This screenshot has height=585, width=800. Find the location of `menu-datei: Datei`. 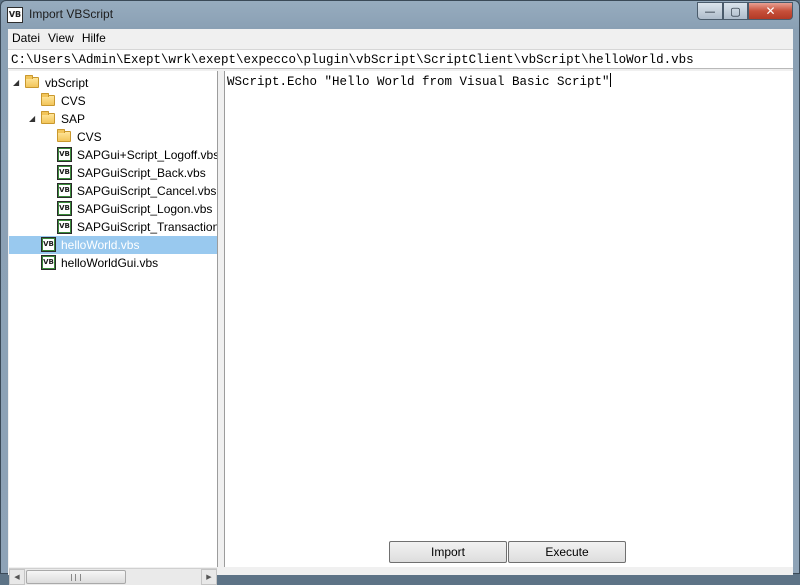

menu-datei: Datei is located at coordinates (26, 38).